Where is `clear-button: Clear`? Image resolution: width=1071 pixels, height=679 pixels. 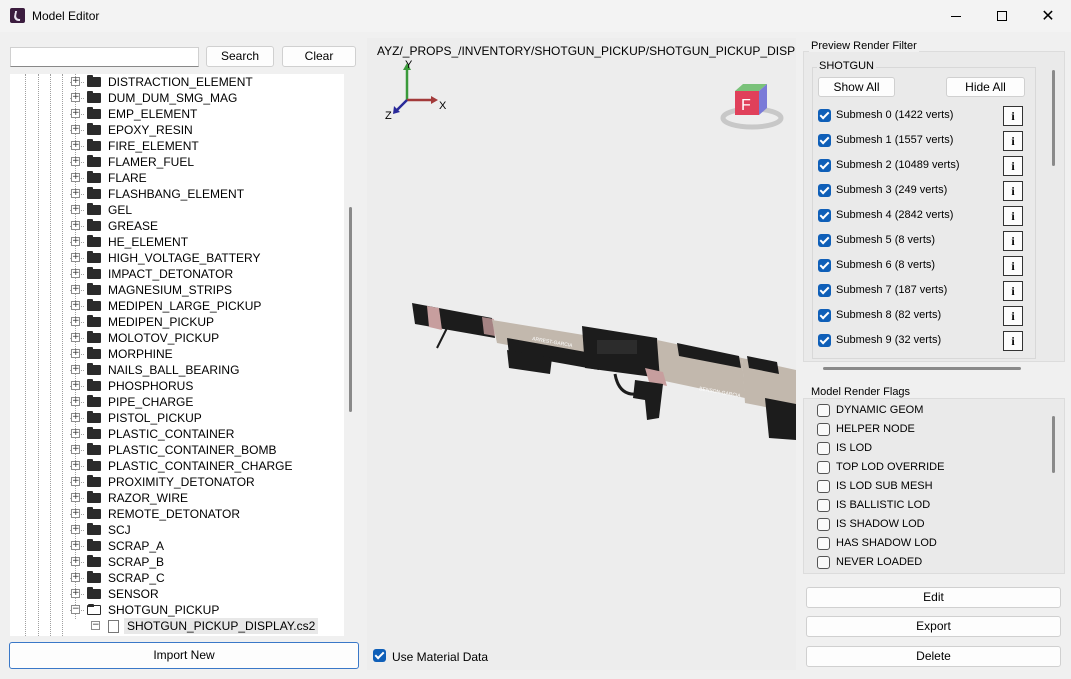
clear-button: Clear is located at coordinates (319, 56).